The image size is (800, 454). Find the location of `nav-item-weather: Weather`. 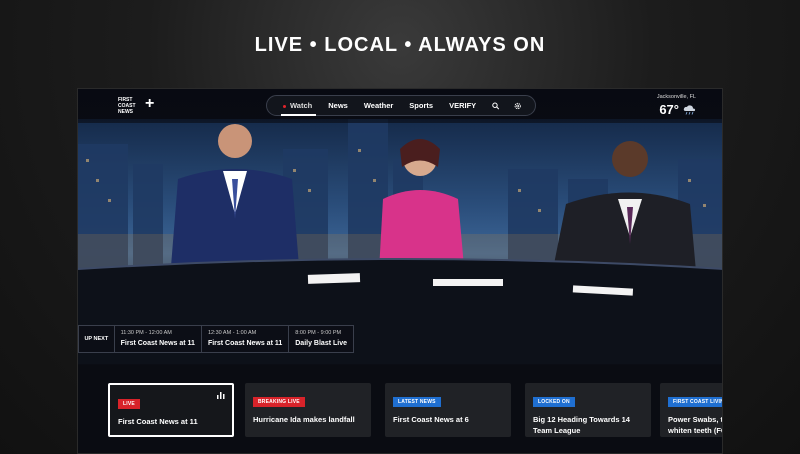

nav-item-weather: Weather is located at coordinates (378, 105).